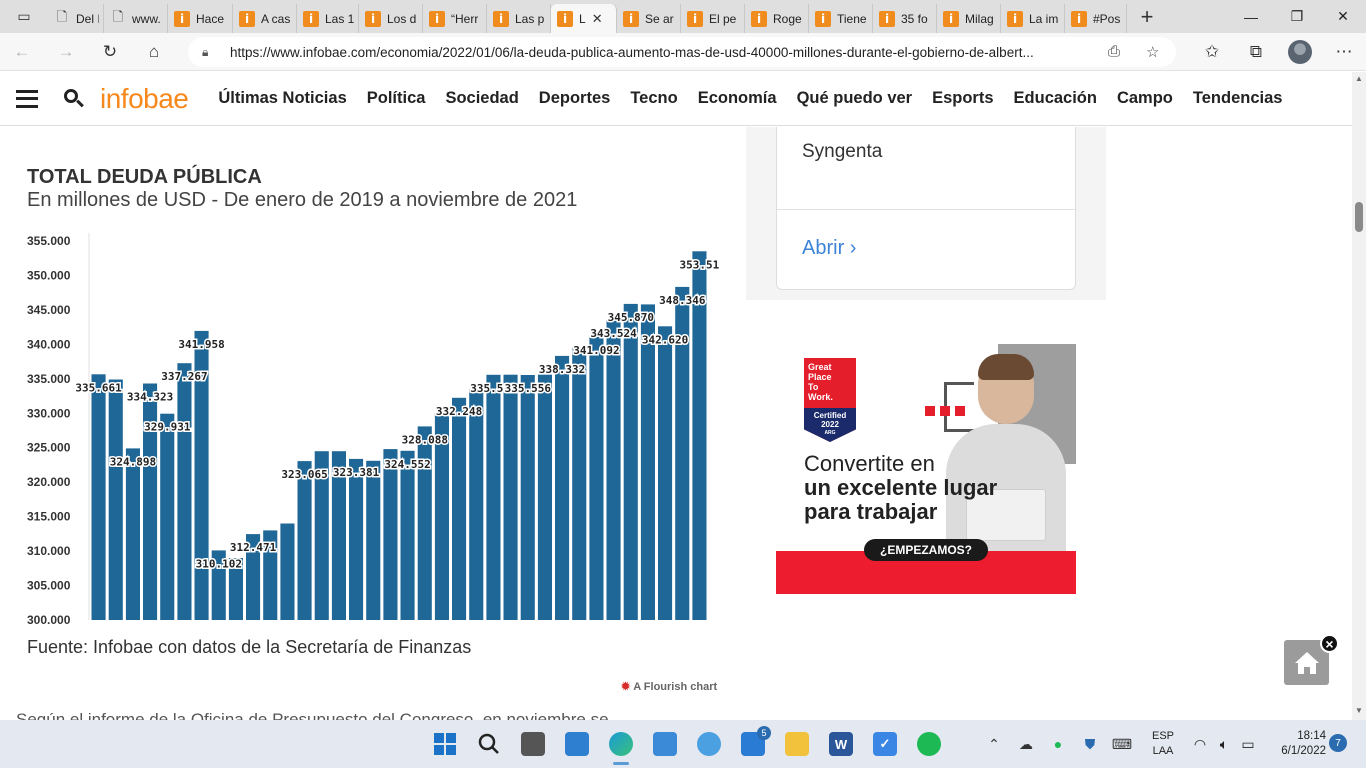  What do you see at coordinates (144, 99) in the screenshot?
I see `site-logo: infobae` at bounding box center [144, 99].